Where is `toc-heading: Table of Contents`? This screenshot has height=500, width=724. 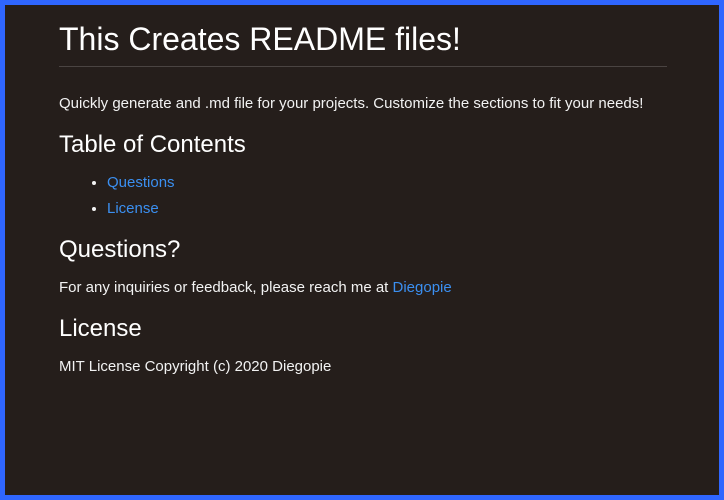
toc-heading: Table of Contents is located at coordinates (152, 145).